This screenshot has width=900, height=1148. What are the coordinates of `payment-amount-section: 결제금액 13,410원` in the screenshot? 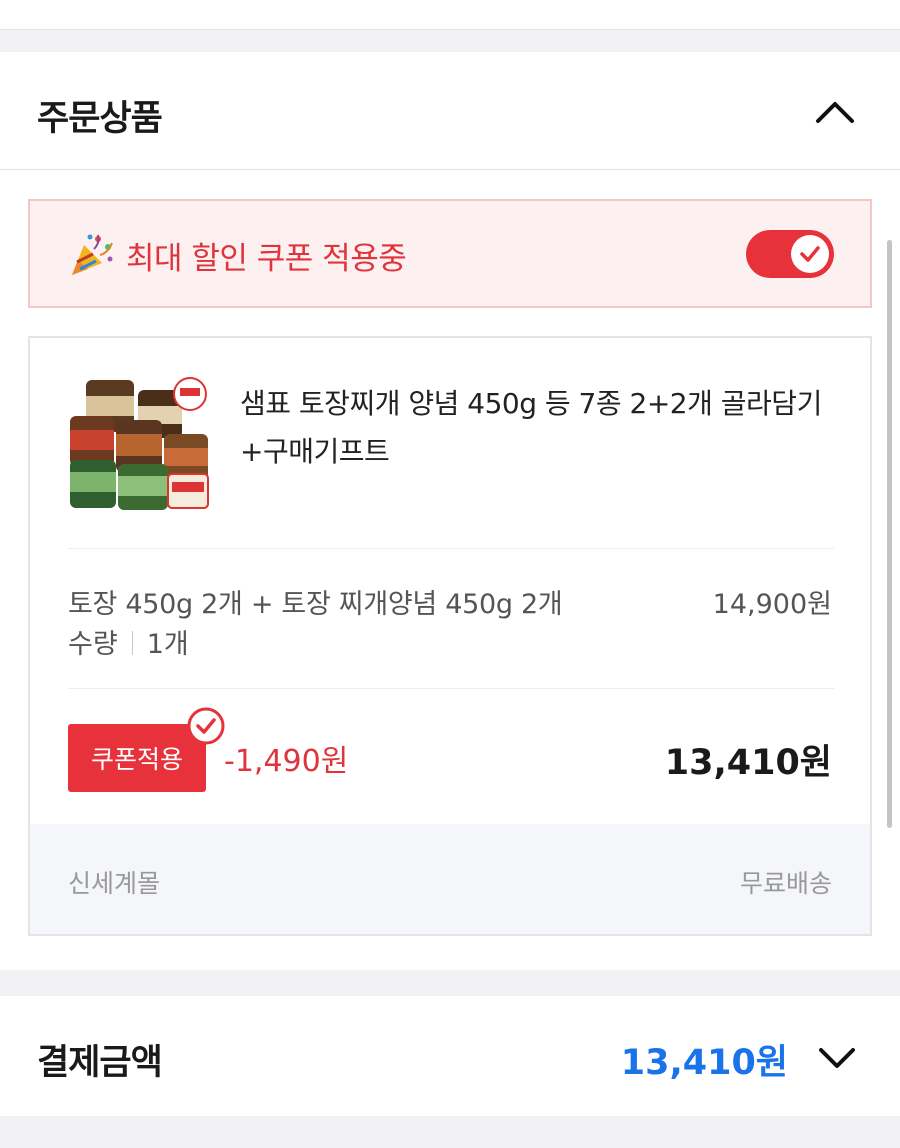 It's located at (450, 1056).